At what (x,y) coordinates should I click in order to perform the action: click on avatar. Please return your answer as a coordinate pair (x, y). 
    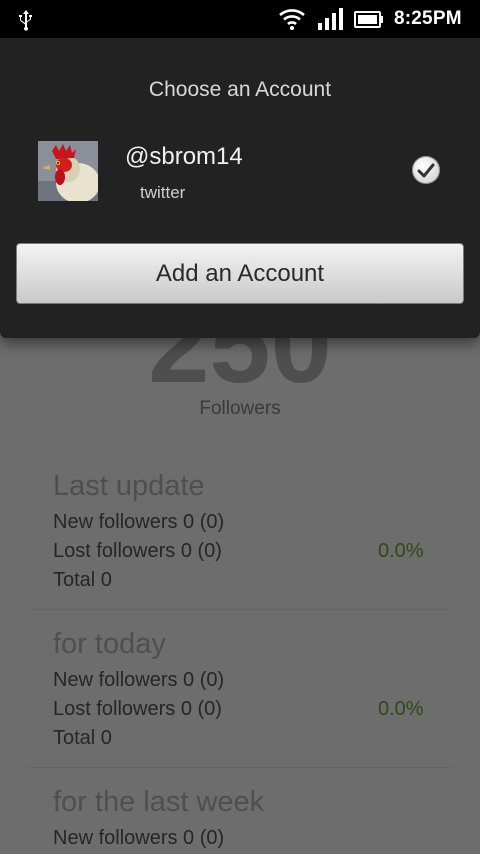
    Looking at the image, I should click on (68, 171).